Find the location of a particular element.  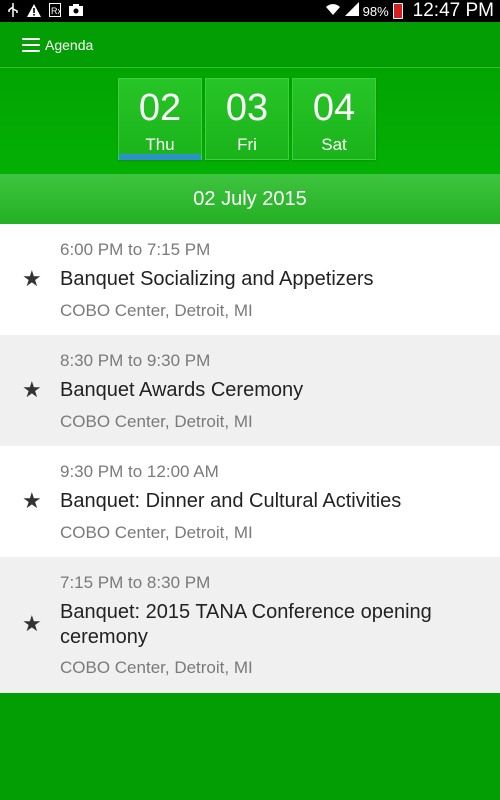

event-time: 8:30 PM to 9:30 PM is located at coordinates (135, 360).